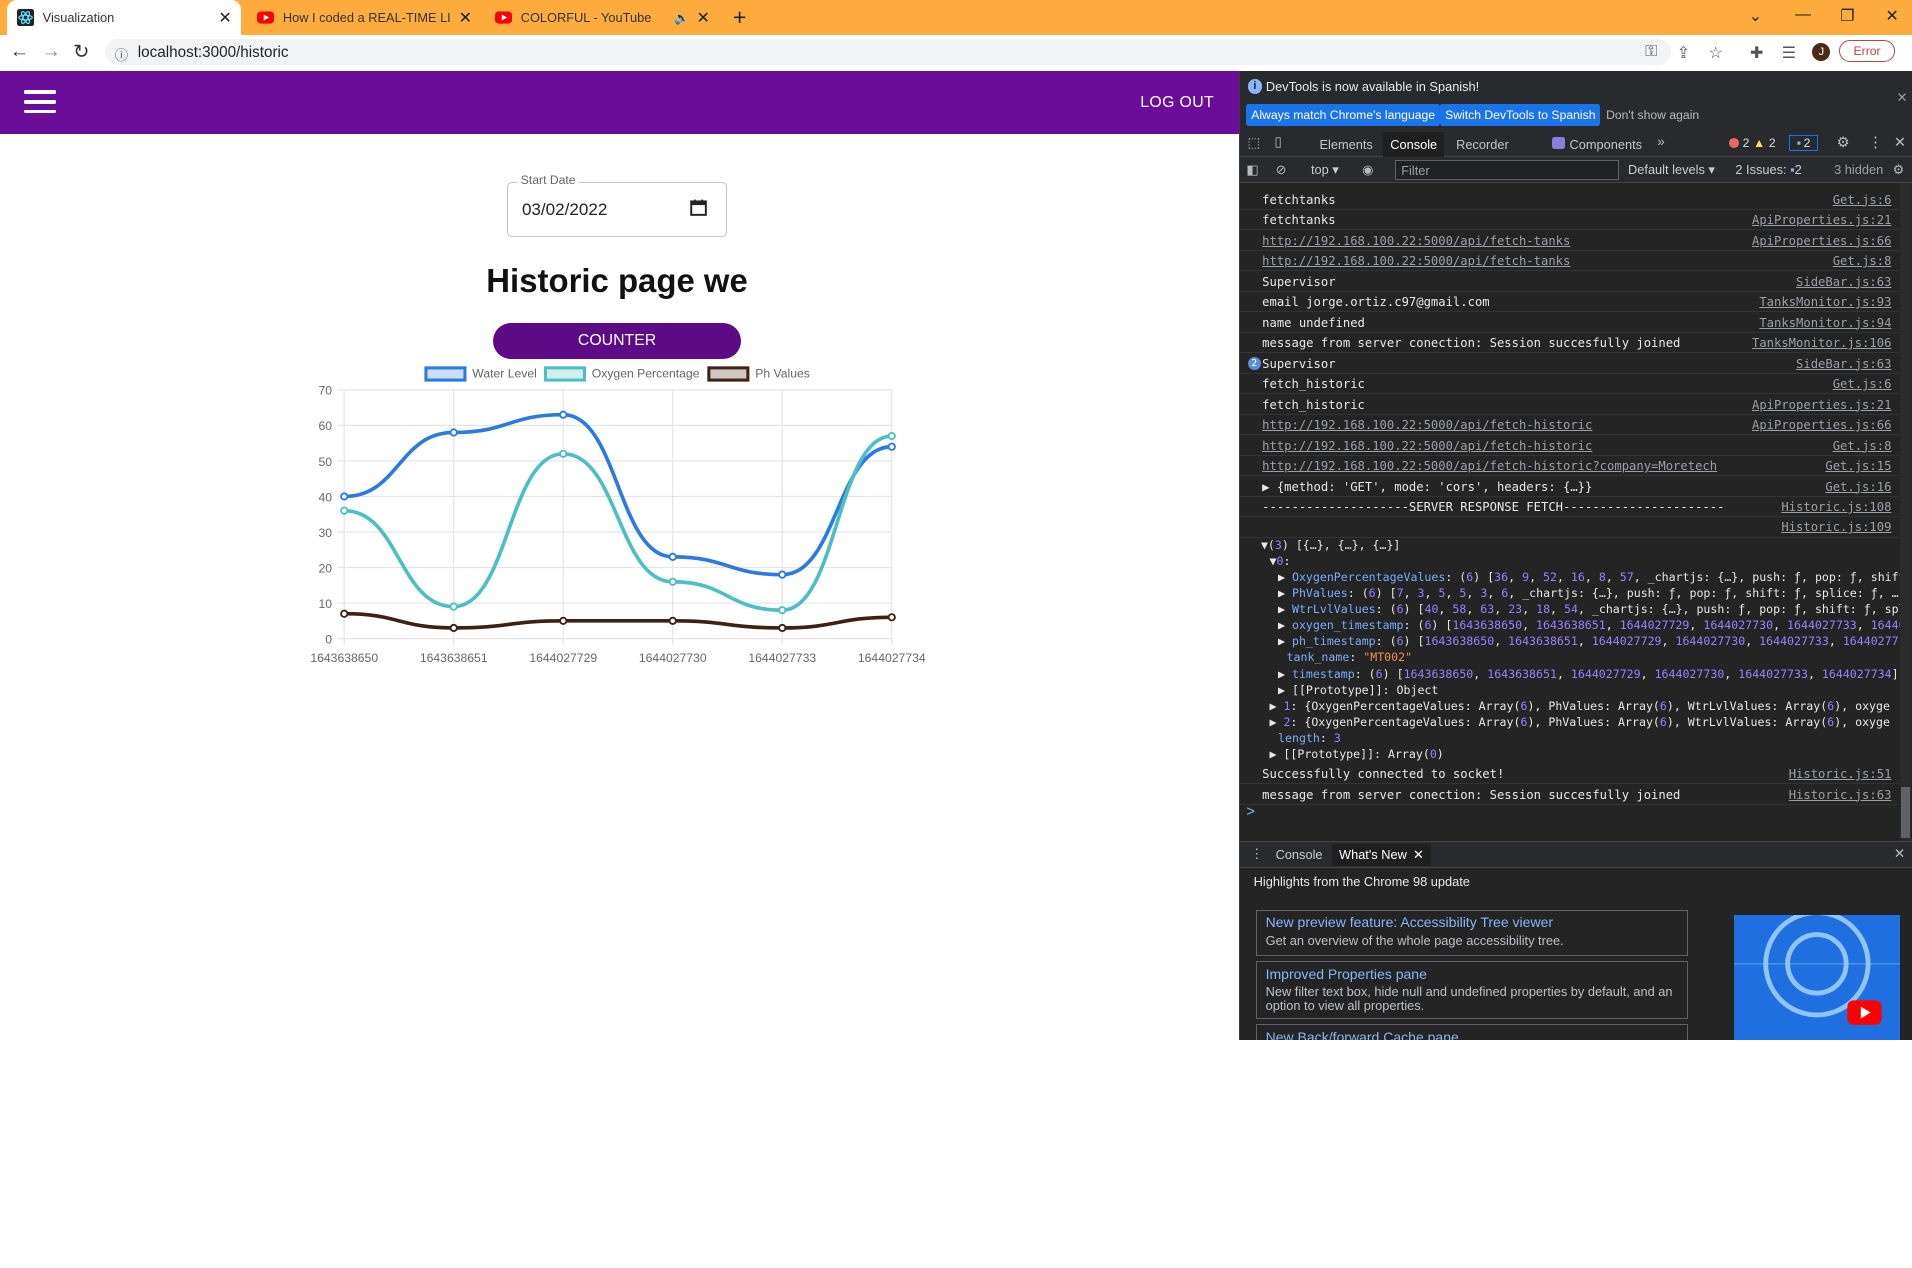  I want to click on log-source-link: Get.js:16, so click(1858, 487).